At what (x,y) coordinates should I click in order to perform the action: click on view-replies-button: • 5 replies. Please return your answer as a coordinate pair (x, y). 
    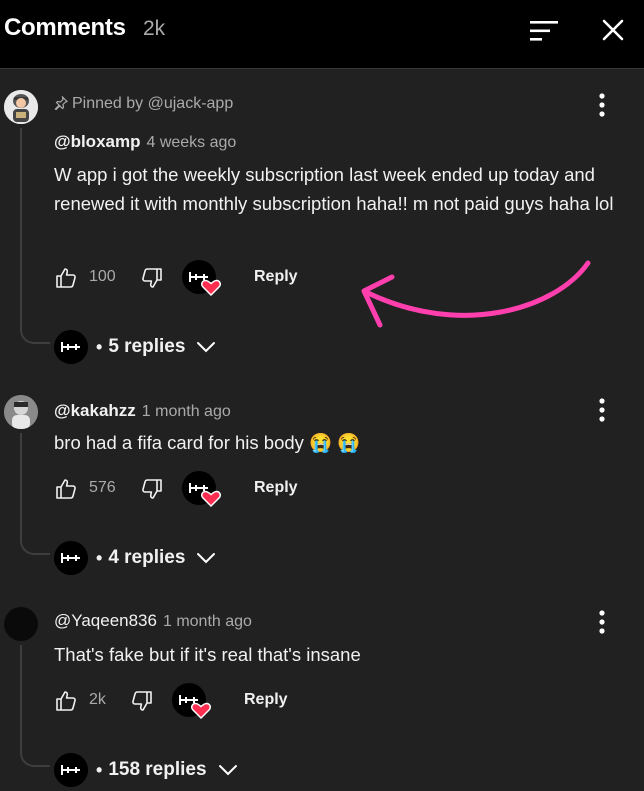
    Looking at the image, I should click on (135, 347).